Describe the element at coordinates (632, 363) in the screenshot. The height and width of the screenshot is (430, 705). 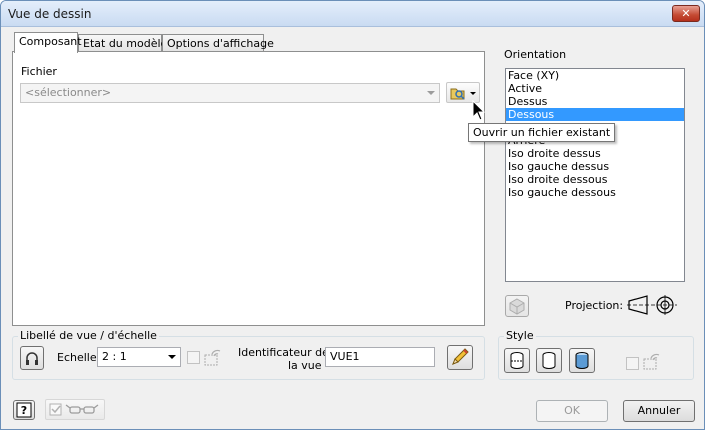
I see `style-visibility-checkbox` at that location.